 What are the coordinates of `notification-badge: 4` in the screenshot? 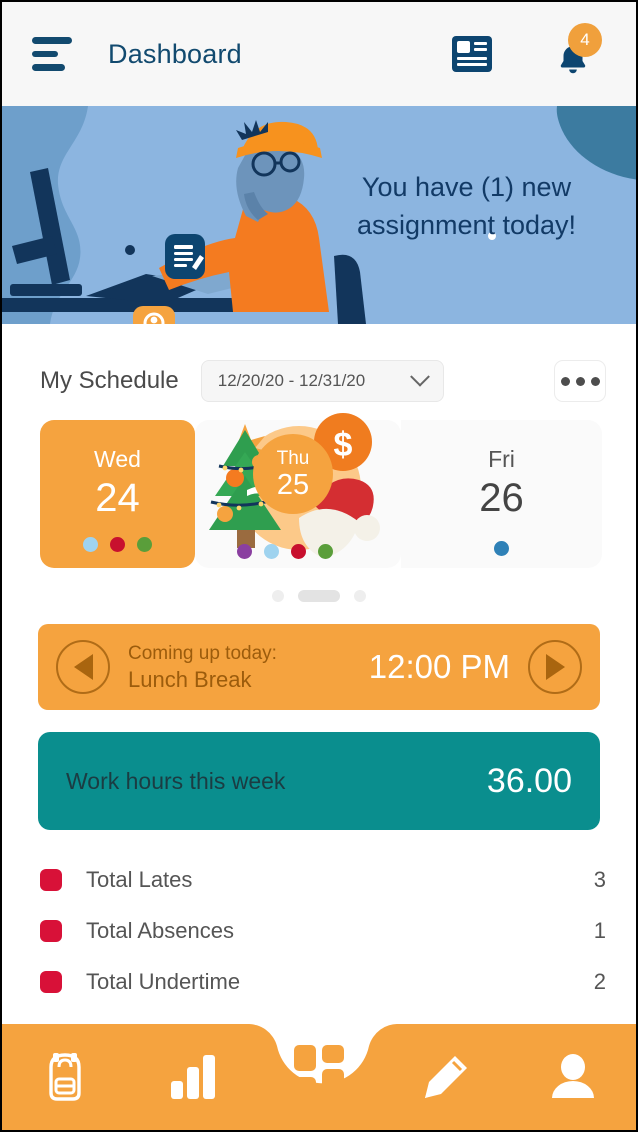 It's located at (585, 40).